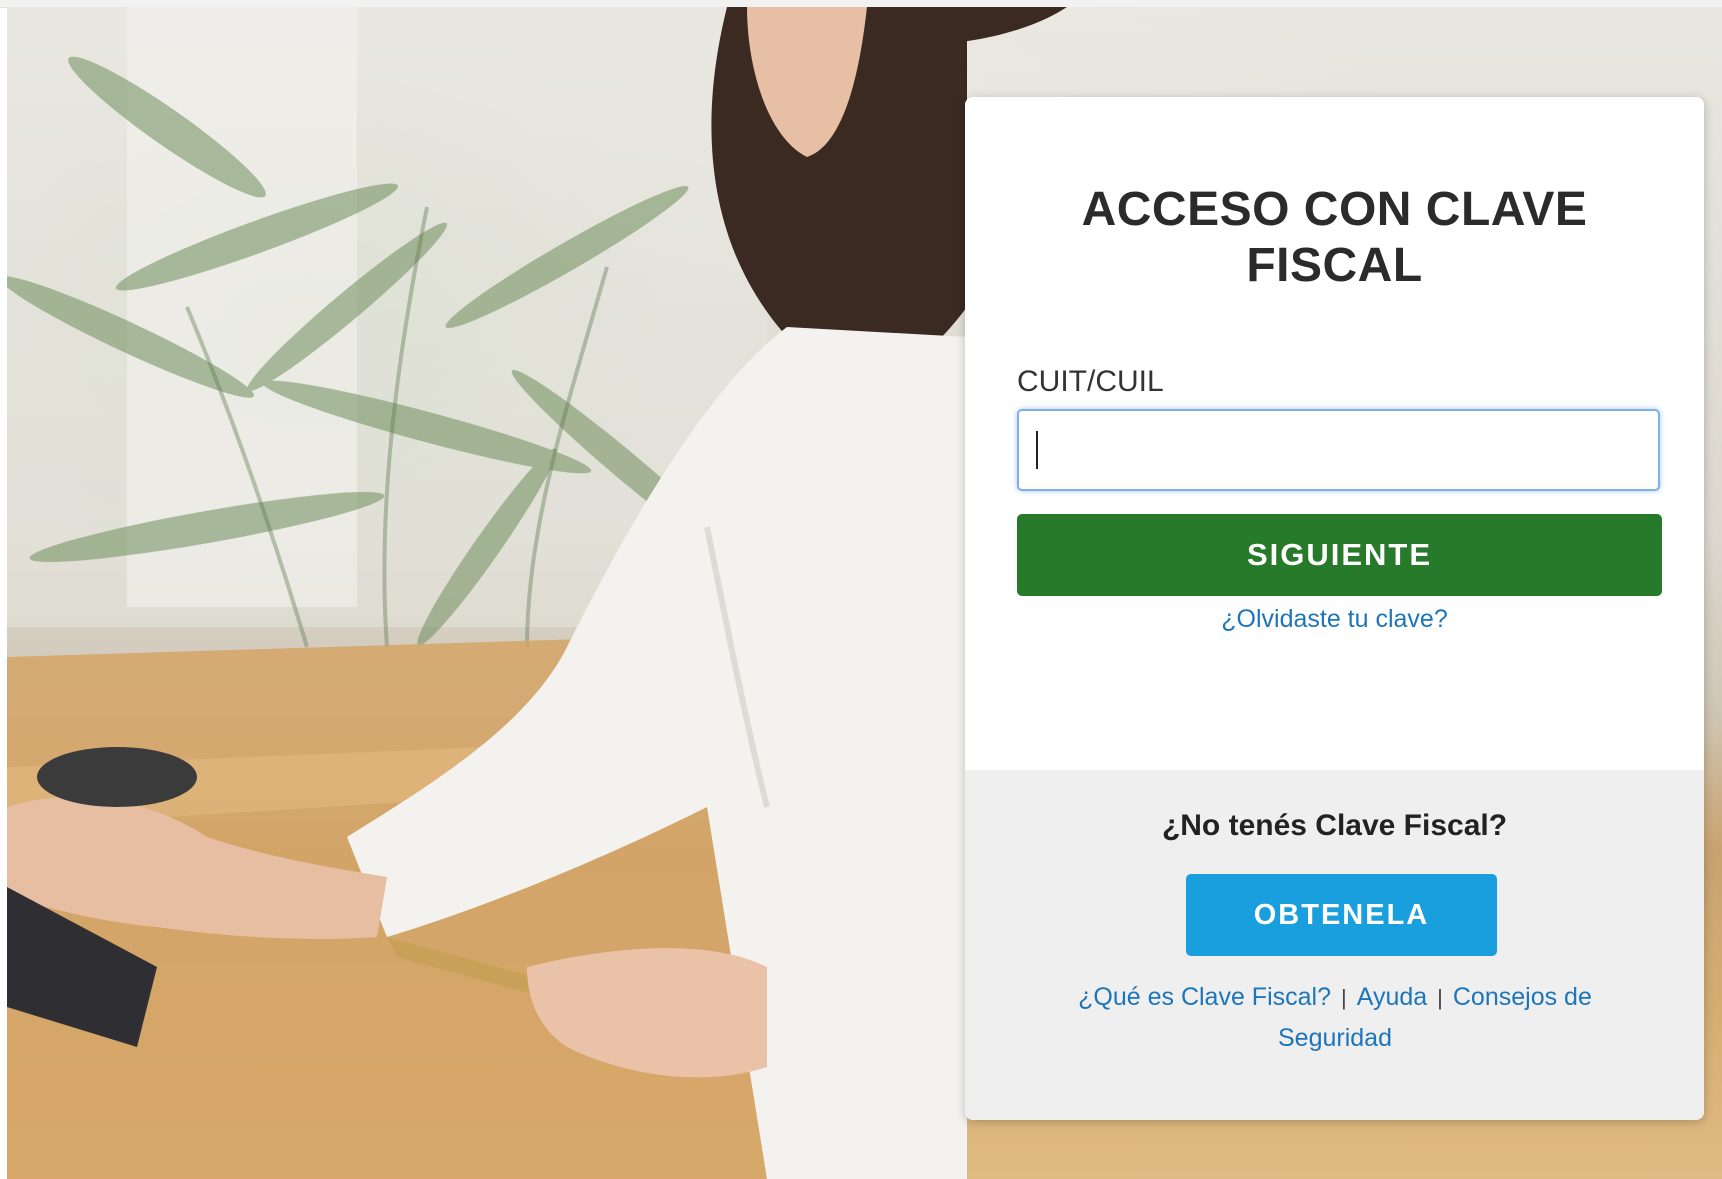  I want to click on cuit-input, so click(1338, 450).